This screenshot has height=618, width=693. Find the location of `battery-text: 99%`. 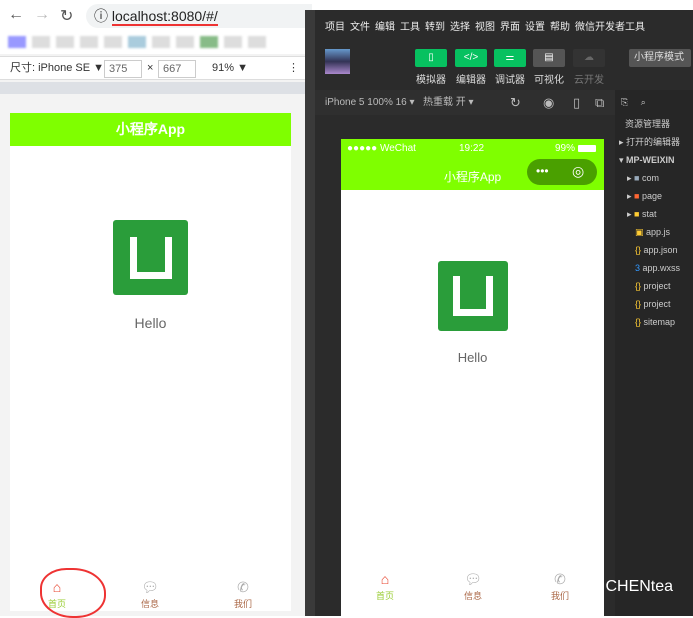

battery-text: 99% is located at coordinates (565, 148).